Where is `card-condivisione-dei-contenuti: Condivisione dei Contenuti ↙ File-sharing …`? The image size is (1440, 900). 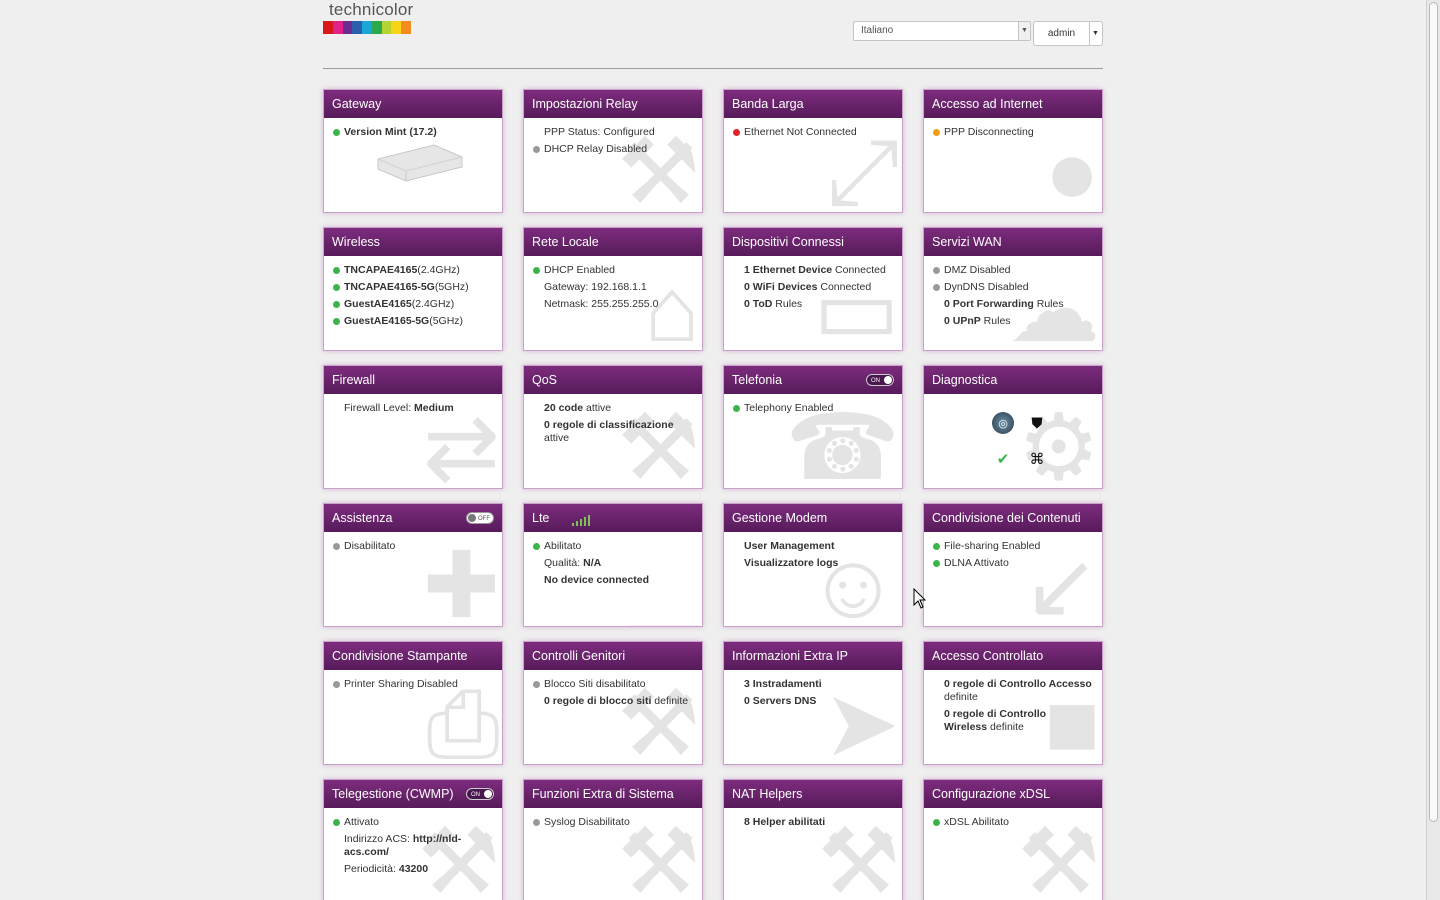
card-condivisione-dei-contenuti: Condivisione dei Contenuti ↙ File-sharing … is located at coordinates (1013, 565).